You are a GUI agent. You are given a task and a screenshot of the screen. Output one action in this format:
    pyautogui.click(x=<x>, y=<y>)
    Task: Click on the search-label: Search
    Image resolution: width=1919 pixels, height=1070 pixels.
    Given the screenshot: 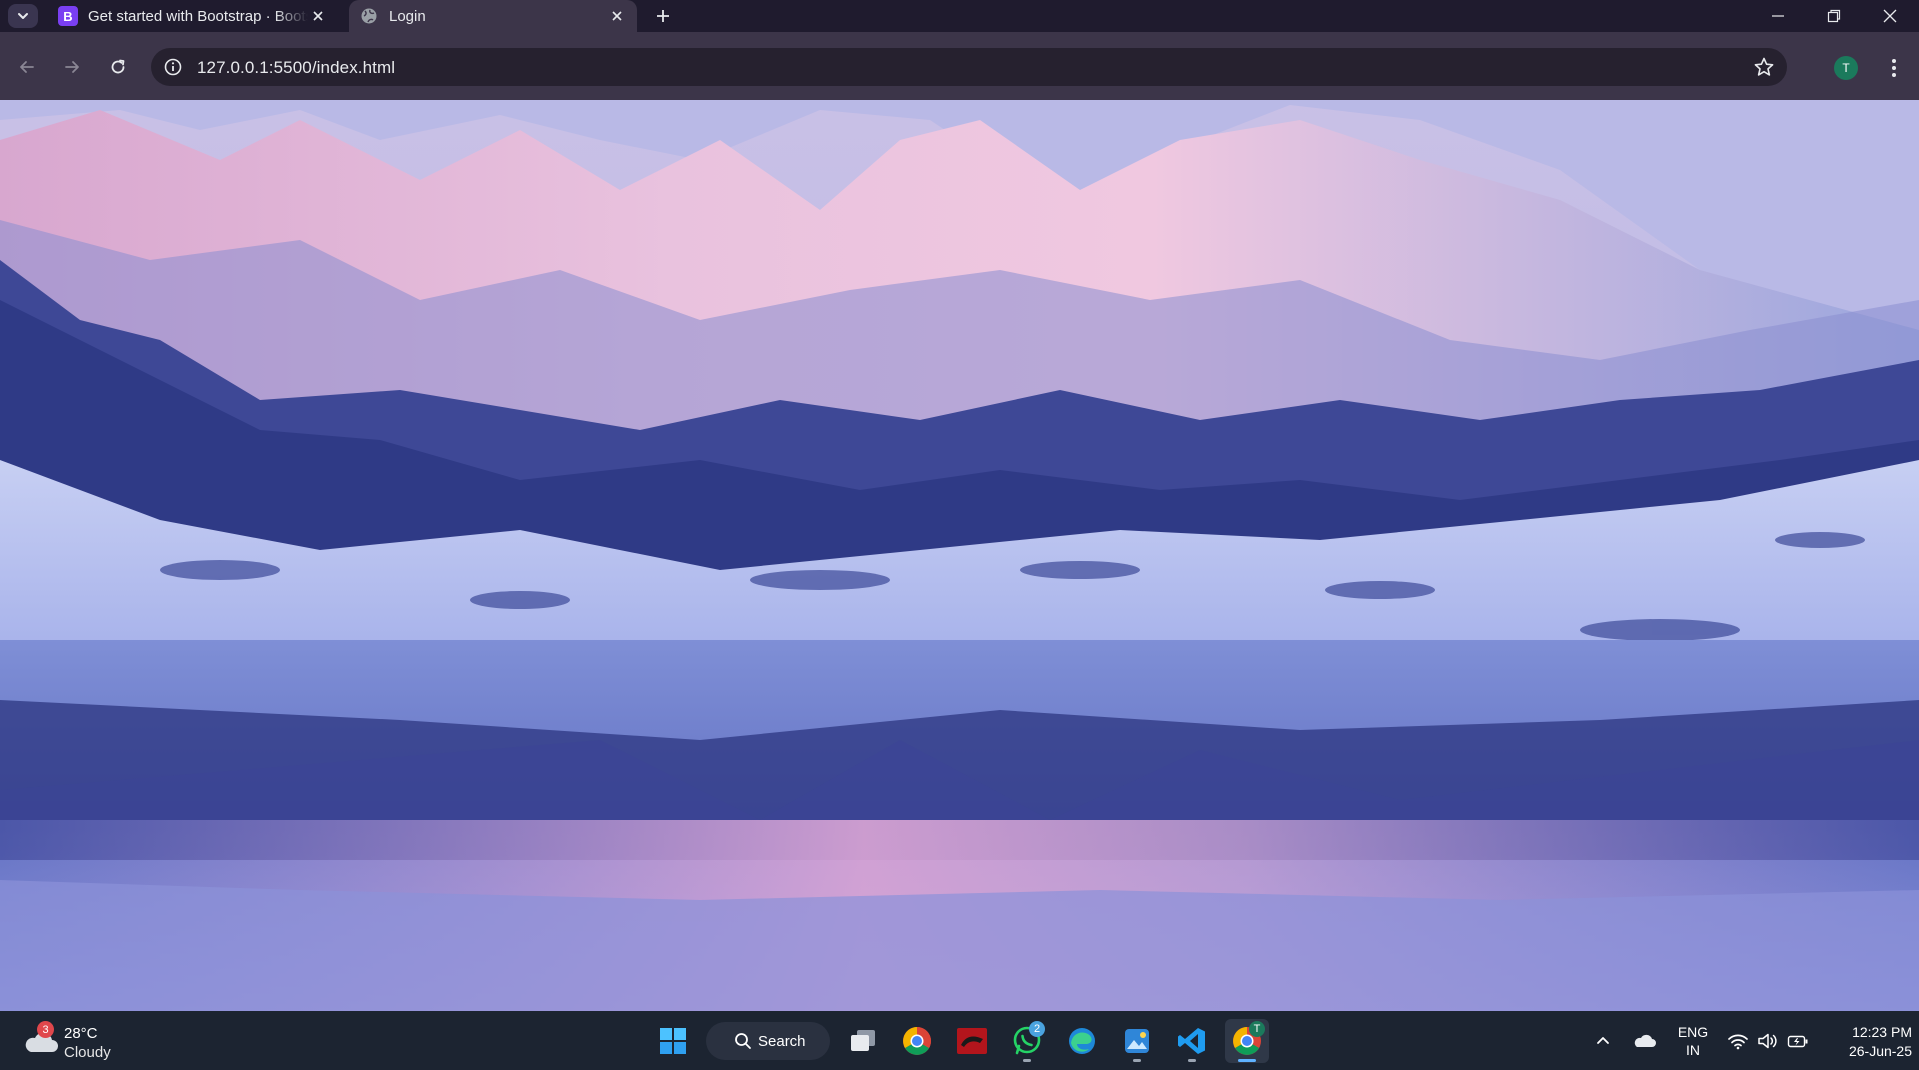 What is the action you would take?
    pyautogui.click(x=782, y=1041)
    